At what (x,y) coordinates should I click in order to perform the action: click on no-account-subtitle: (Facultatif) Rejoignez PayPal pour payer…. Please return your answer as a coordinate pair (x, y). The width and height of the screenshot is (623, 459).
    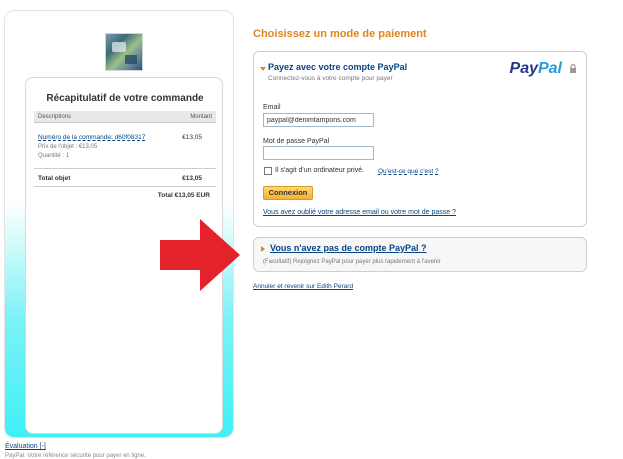
    Looking at the image, I should click on (352, 262).